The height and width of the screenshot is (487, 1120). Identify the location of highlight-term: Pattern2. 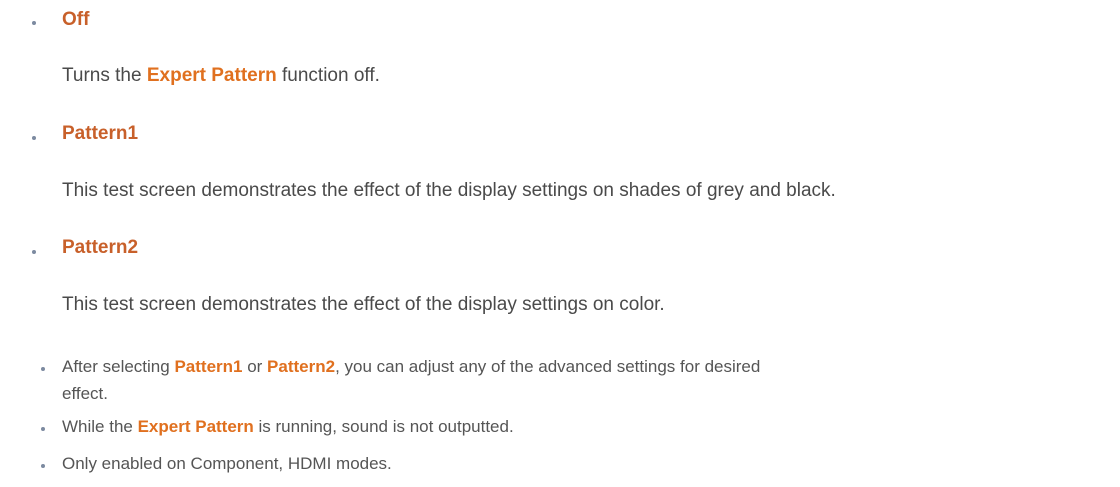
(301, 366).